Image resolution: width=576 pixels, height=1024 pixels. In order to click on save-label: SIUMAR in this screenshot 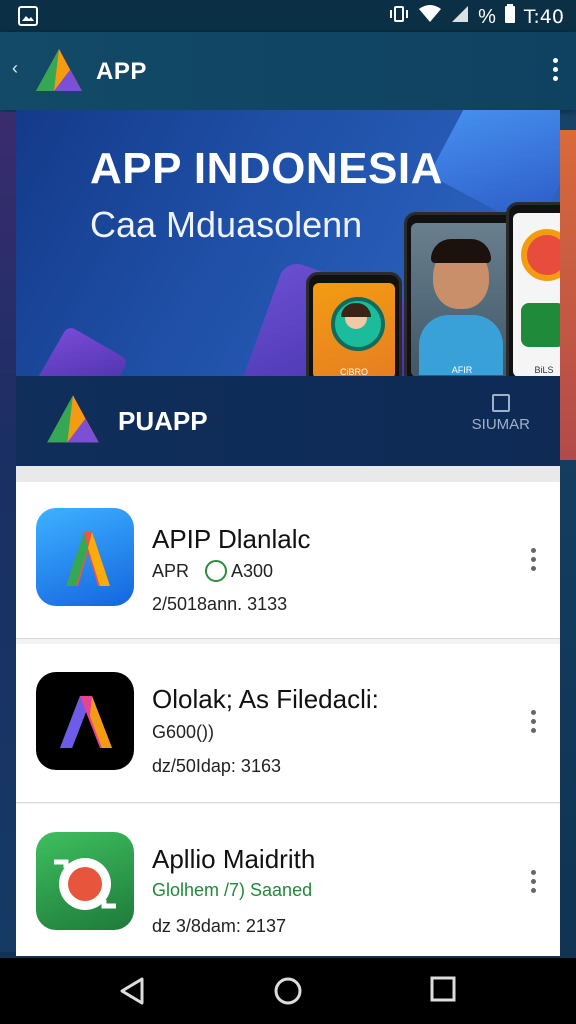, I will do `click(500, 424)`.